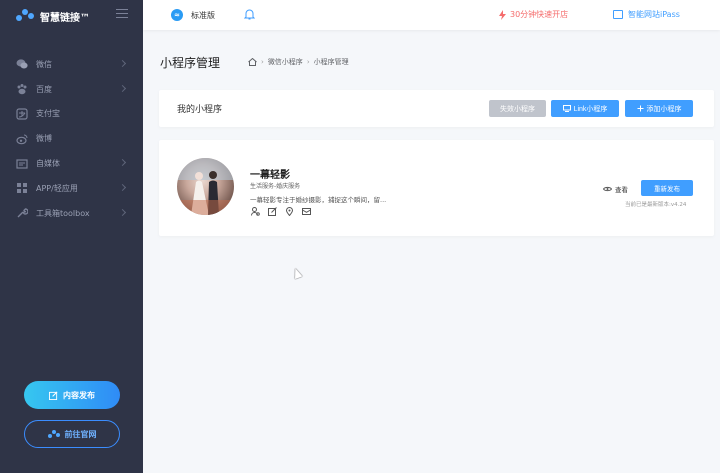 Image resolution: width=720 pixels, height=473 pixels. Describe the element at coordinates (331, 62) in the screenshot. I see `breadcrumb-item: 小程序管理` at that location.